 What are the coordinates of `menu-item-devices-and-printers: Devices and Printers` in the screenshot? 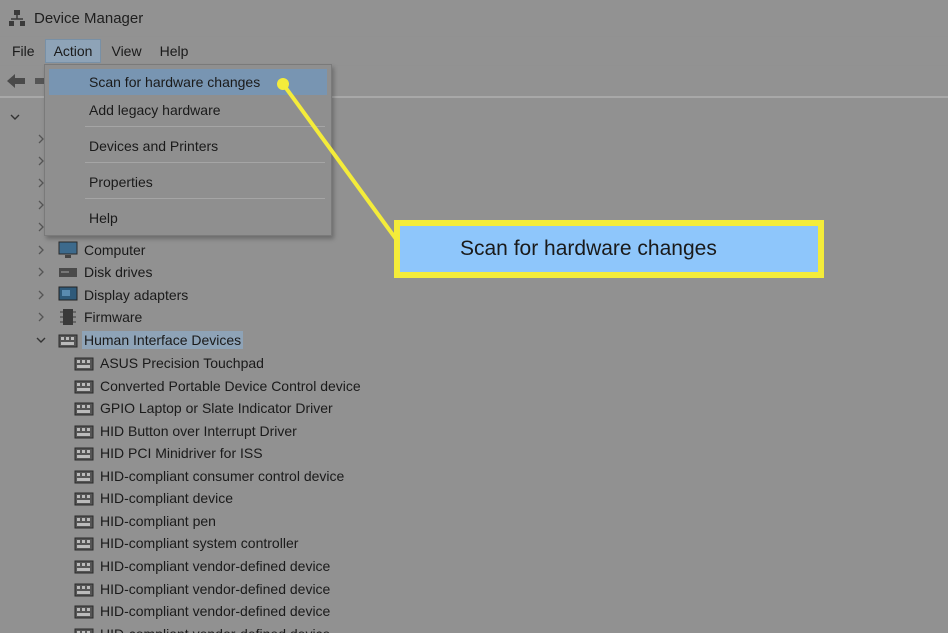 It's located at (188, 146).